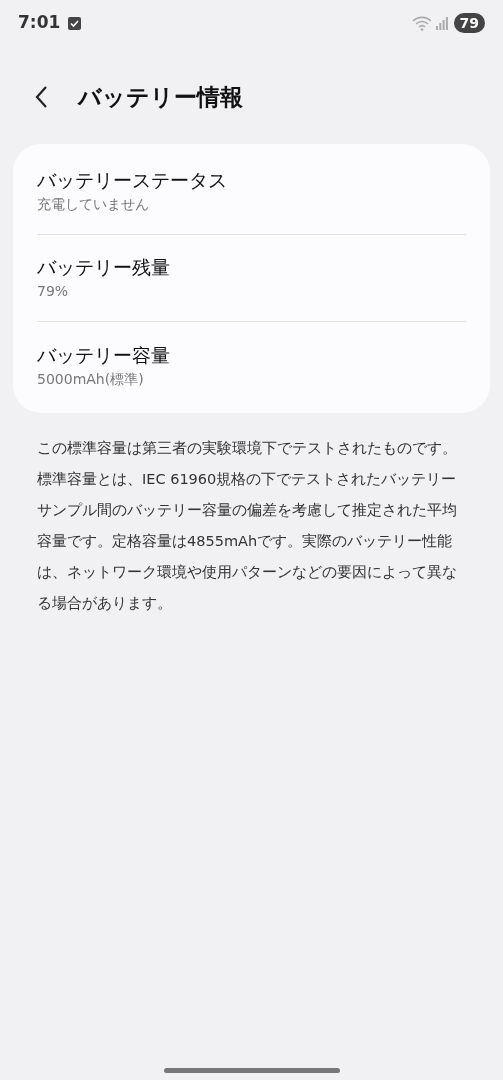 Image resolution: width=503 pixels, height=1080 pixels. What do you see at coordinates (91, 379) in the screenshot?
I see `item-subtitle: 5000mAh(標準)` at bounding box center [91, 379].